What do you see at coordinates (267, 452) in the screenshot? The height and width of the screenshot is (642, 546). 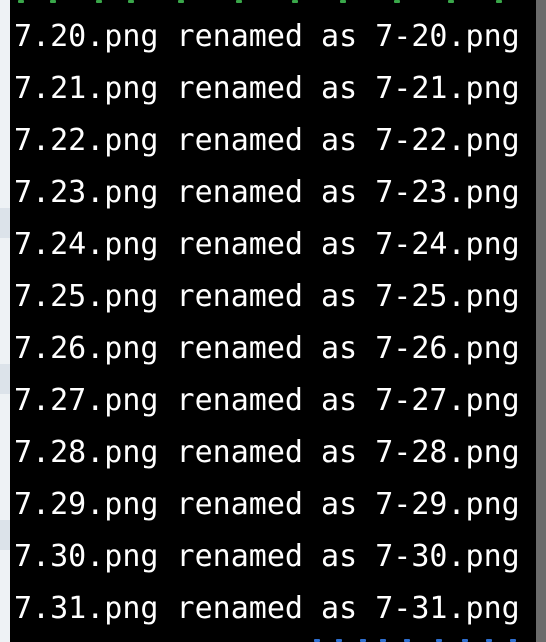 I see `output-line: 7.28.png renamed as 7-28.png` at bounding box center [267, 452].